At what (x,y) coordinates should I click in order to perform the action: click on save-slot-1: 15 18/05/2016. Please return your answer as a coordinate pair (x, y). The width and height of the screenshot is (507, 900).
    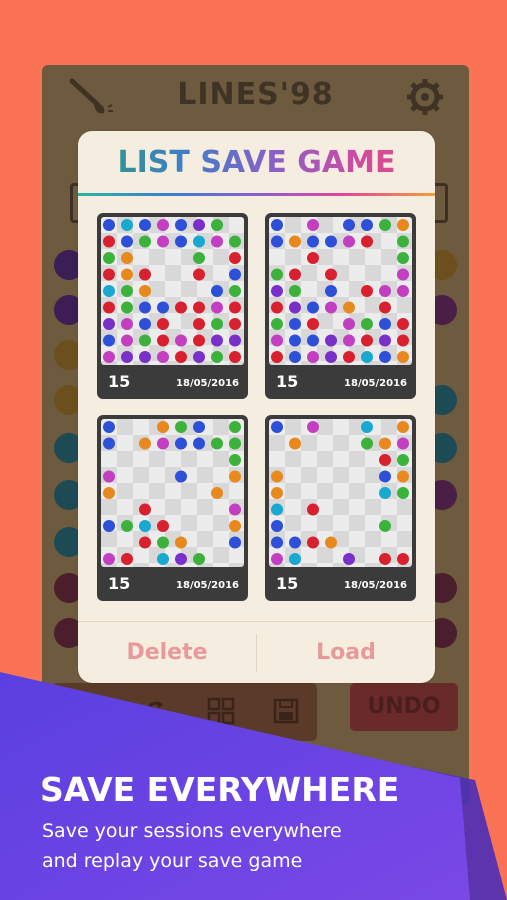
    Looking at the image, I should click on (172, 306).